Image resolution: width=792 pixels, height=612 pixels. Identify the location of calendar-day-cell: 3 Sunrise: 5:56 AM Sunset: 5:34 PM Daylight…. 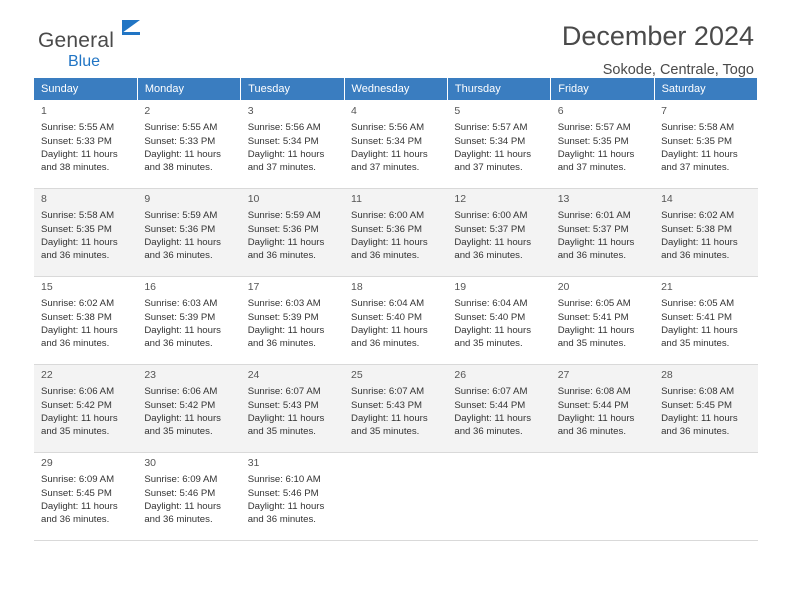
(292, 144).